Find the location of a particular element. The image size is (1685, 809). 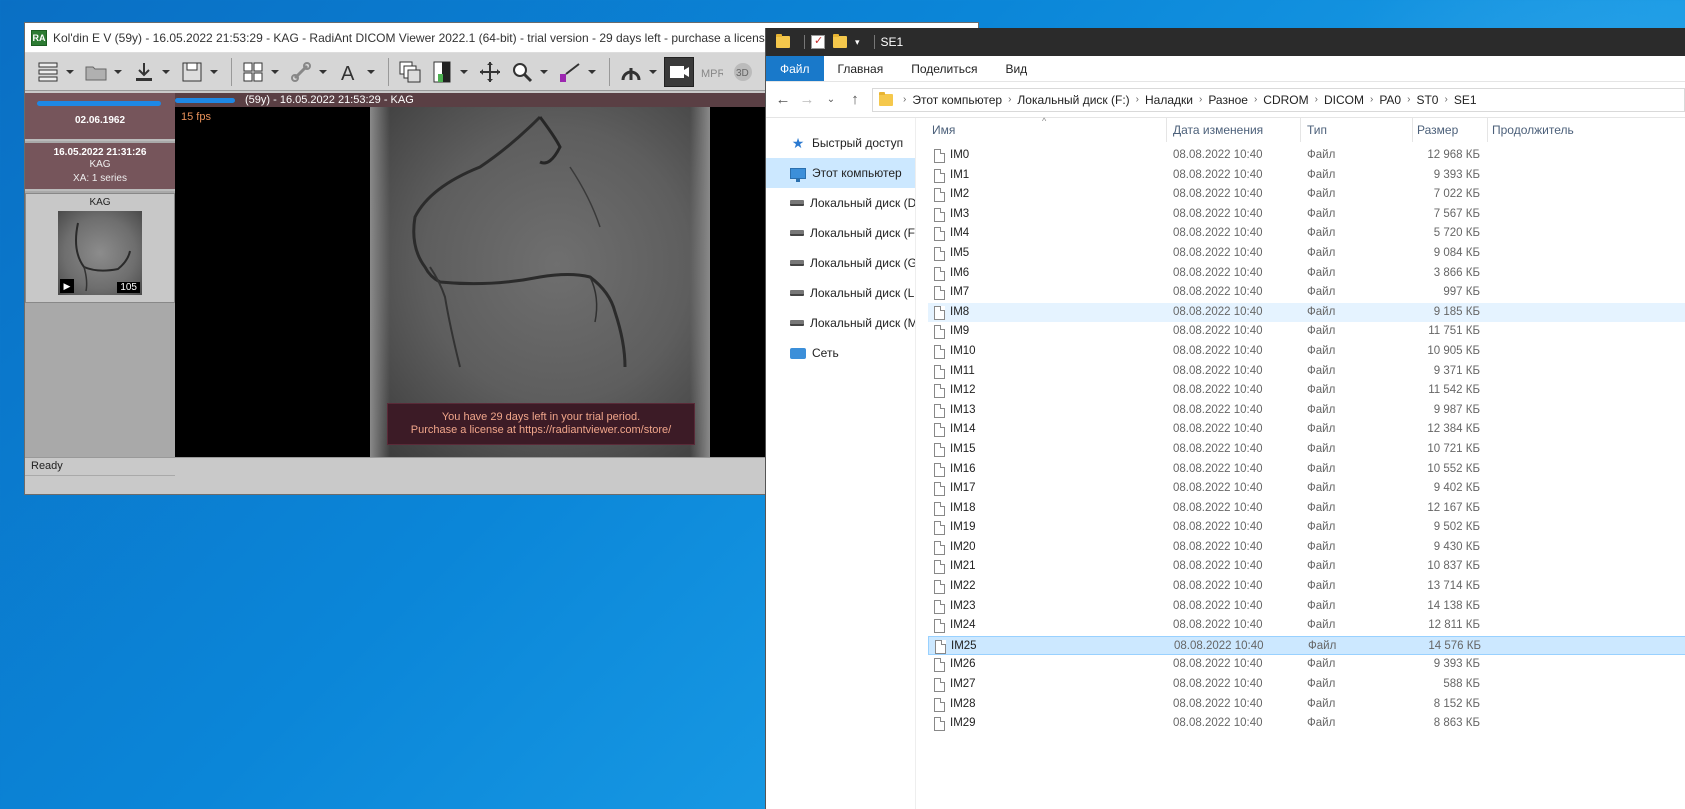

file-row: IM24 08.08.2022 10:40 Файл 12 811 КБ is located at coordinates (1306, 626).